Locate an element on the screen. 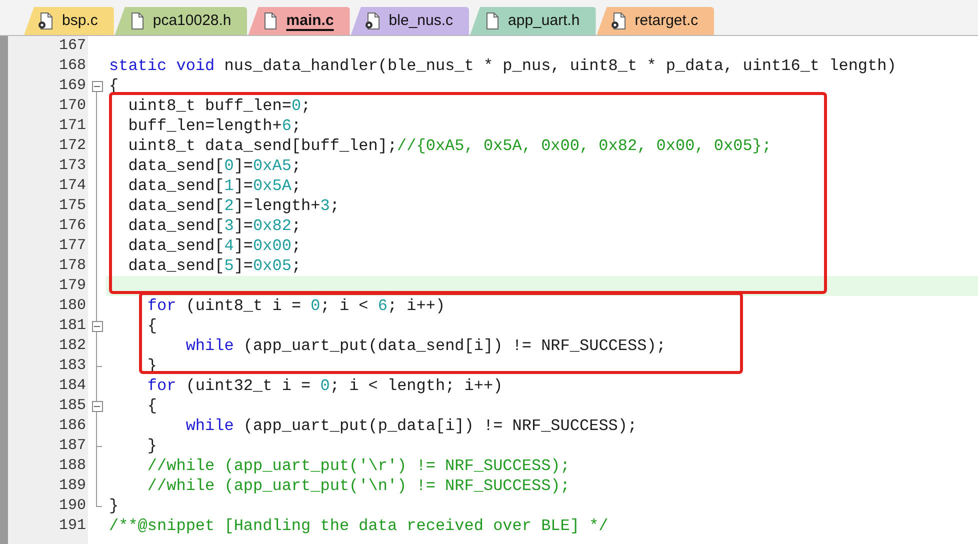 Image resolution: width=978 pixels, height=544 pixels. file-tab: pca10028.h is located at coordinates (181, 21).